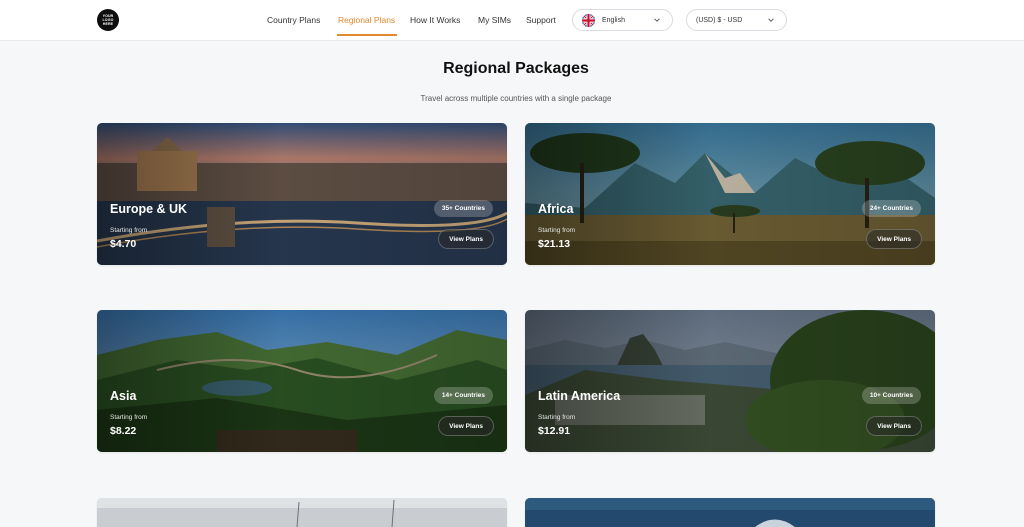 This screenshot has width=1024, height=527. What do you see at coordinates (123, 431) in the screenshot?
I see `region-price: $8.22` at bounding box center [123, 431].